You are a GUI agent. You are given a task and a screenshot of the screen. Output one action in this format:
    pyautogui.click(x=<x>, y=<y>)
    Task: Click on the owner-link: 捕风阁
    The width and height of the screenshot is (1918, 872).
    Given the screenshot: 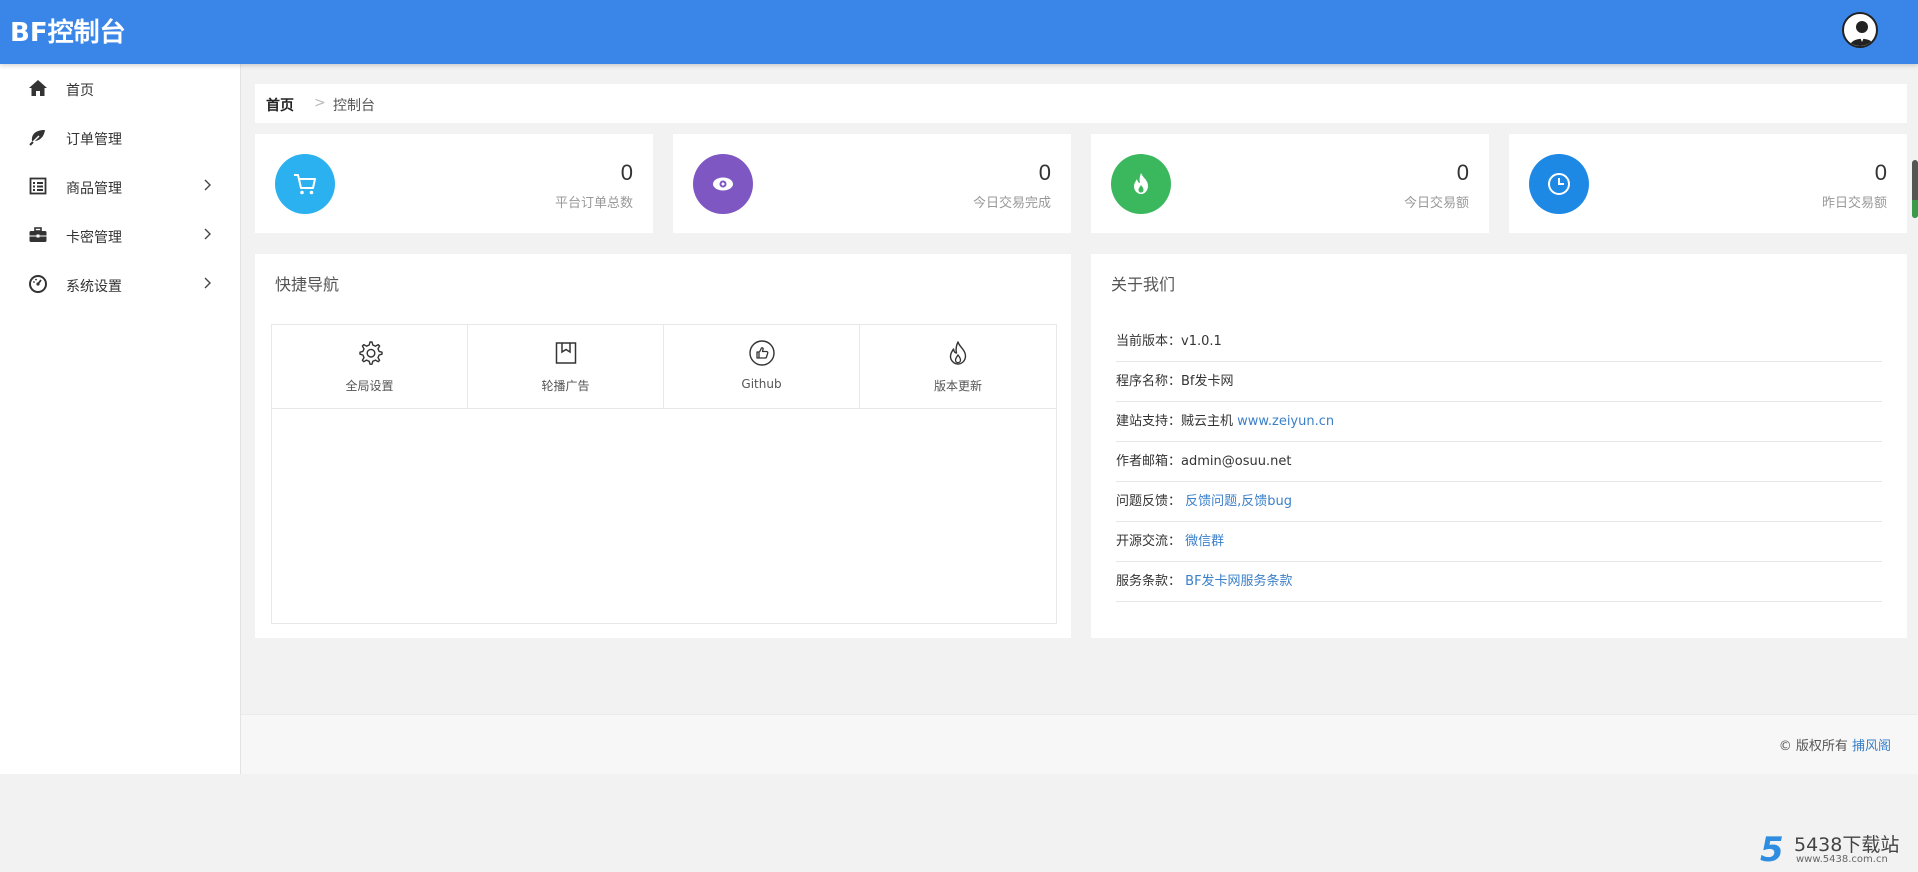 What is the action you would take?
    pyautogui.click(x=1871, y=746)
    